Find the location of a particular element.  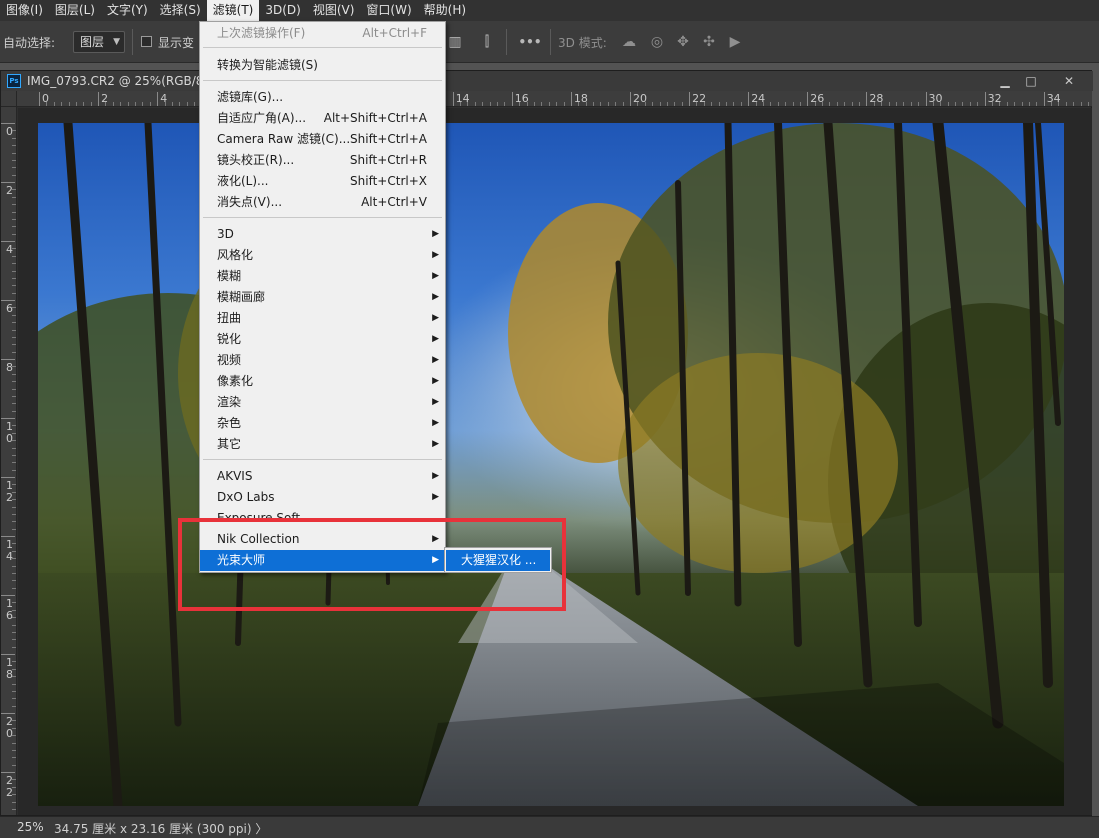

menu-item-shortcut: Shift+Ctrl+X is located at coordinates (388, 181).